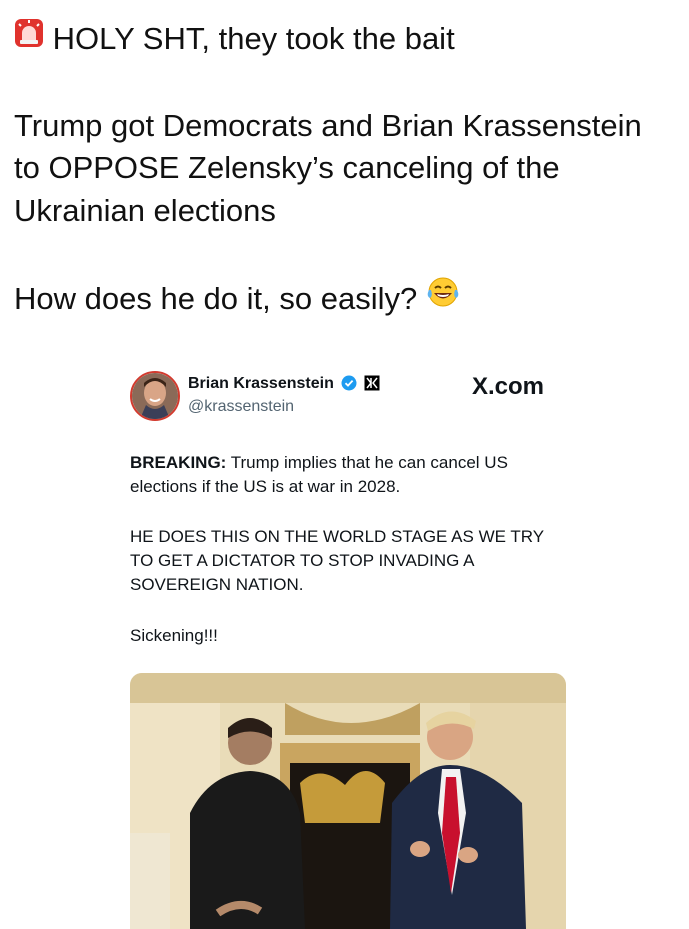 Image resolution: width=689 pixels, height=929 pixels. I want to click on breaking-label: BREAKING:, so click(178, 462).